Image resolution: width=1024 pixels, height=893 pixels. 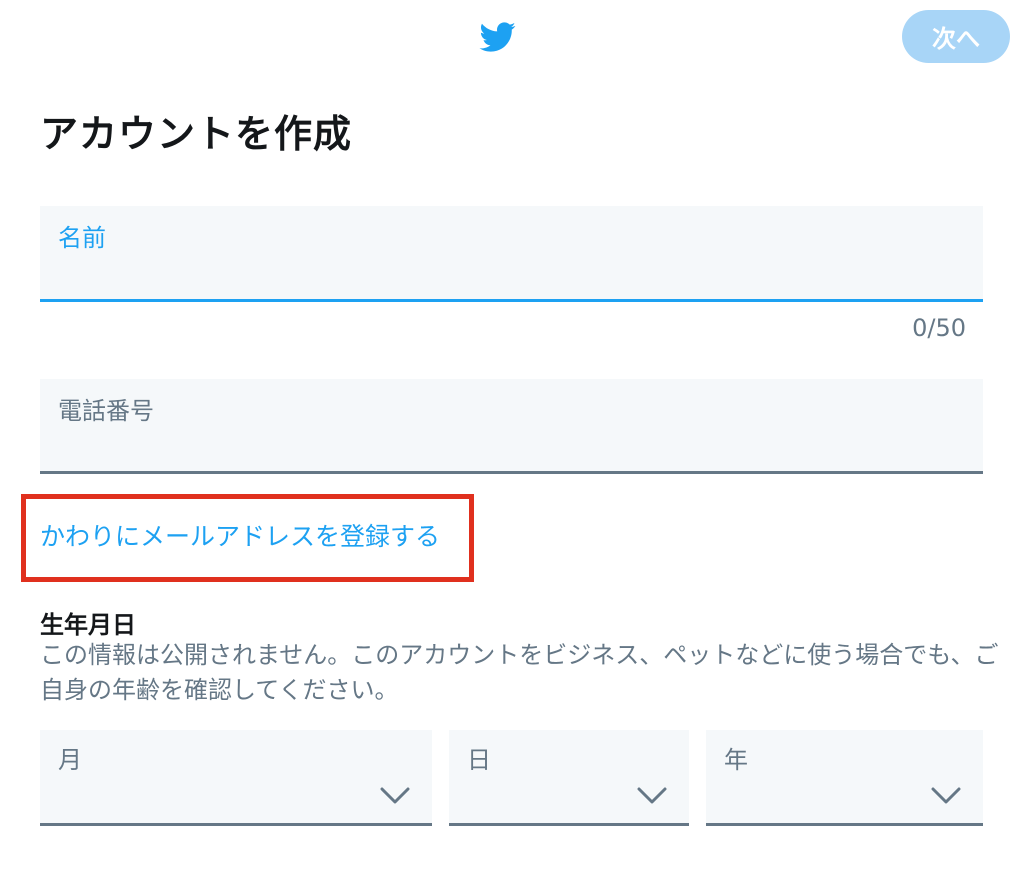 What do you see at coordinates (106, 411) in the screenshot?
I see `phone-field-label: 電話番号` at bounding box center [106, 411].